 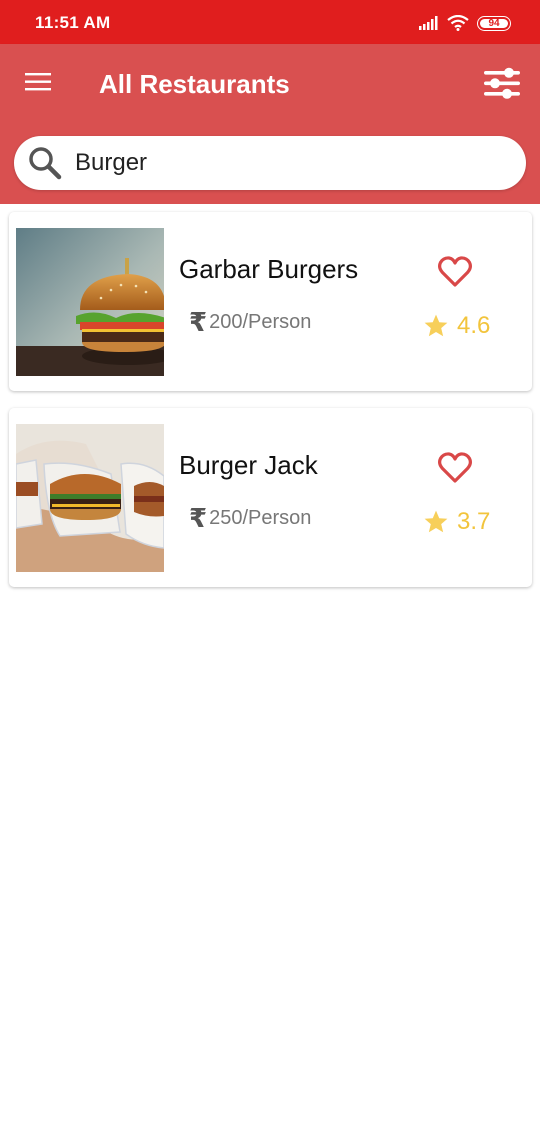 What do you see at coordinates (474, 521) in the screenshot?
I see `rating-value: 3.7` at bounding box center [474, 521].